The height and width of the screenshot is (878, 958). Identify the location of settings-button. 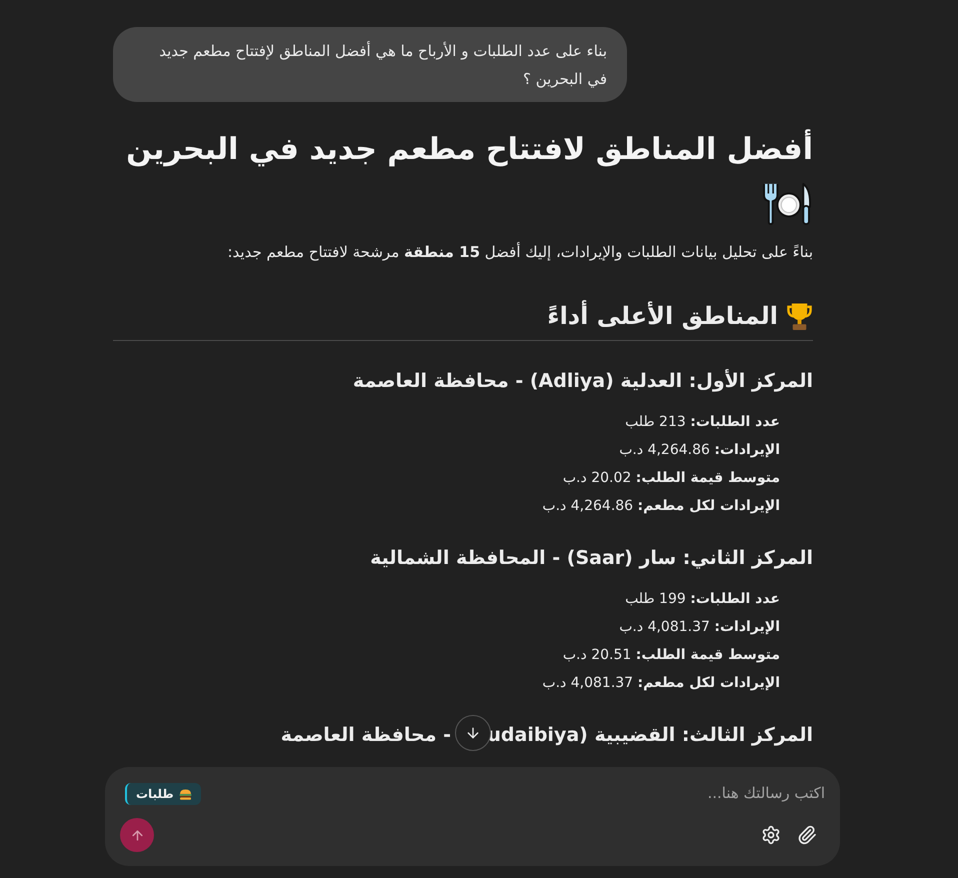
(771, 835).